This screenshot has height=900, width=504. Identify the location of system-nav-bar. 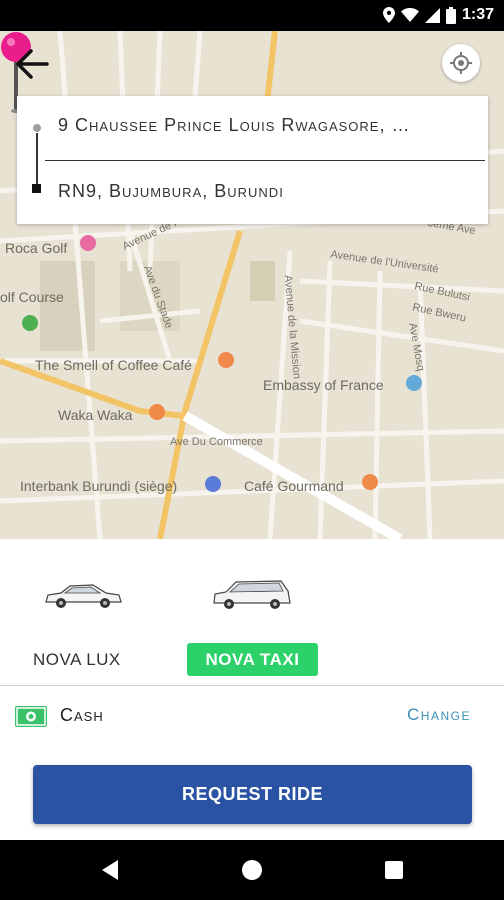
(252, 870).